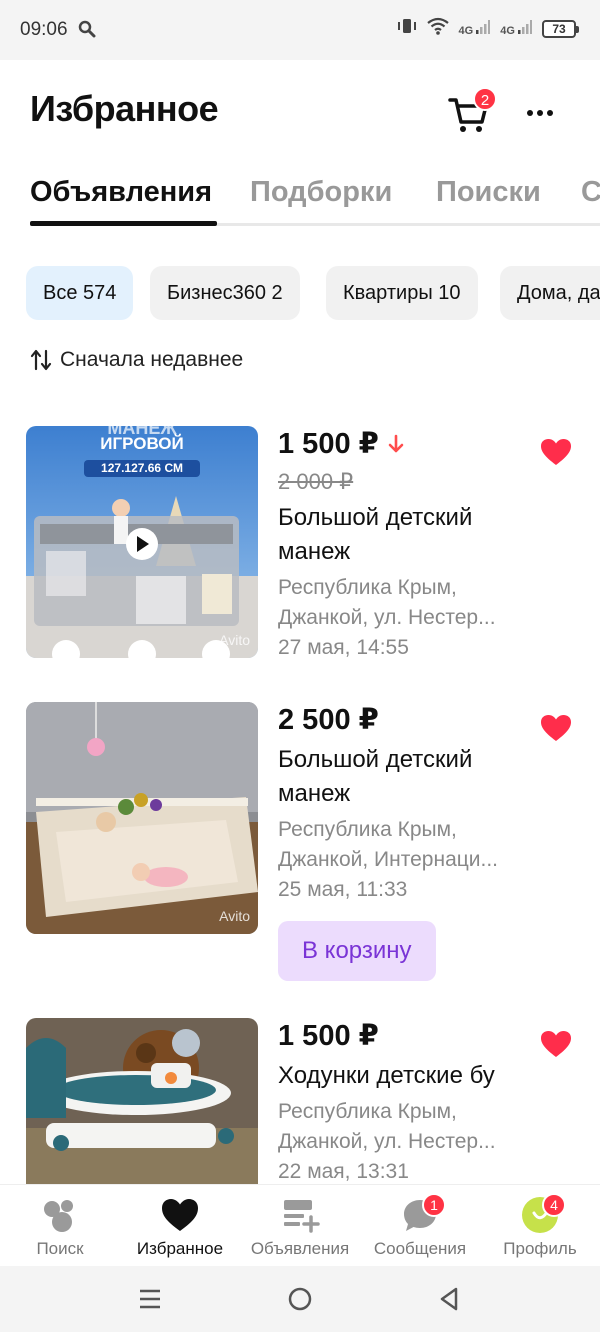 The height and width of the screenshot is (1332, 600). I want to click on nav-item-search: Поиск, so click(60, 1226).